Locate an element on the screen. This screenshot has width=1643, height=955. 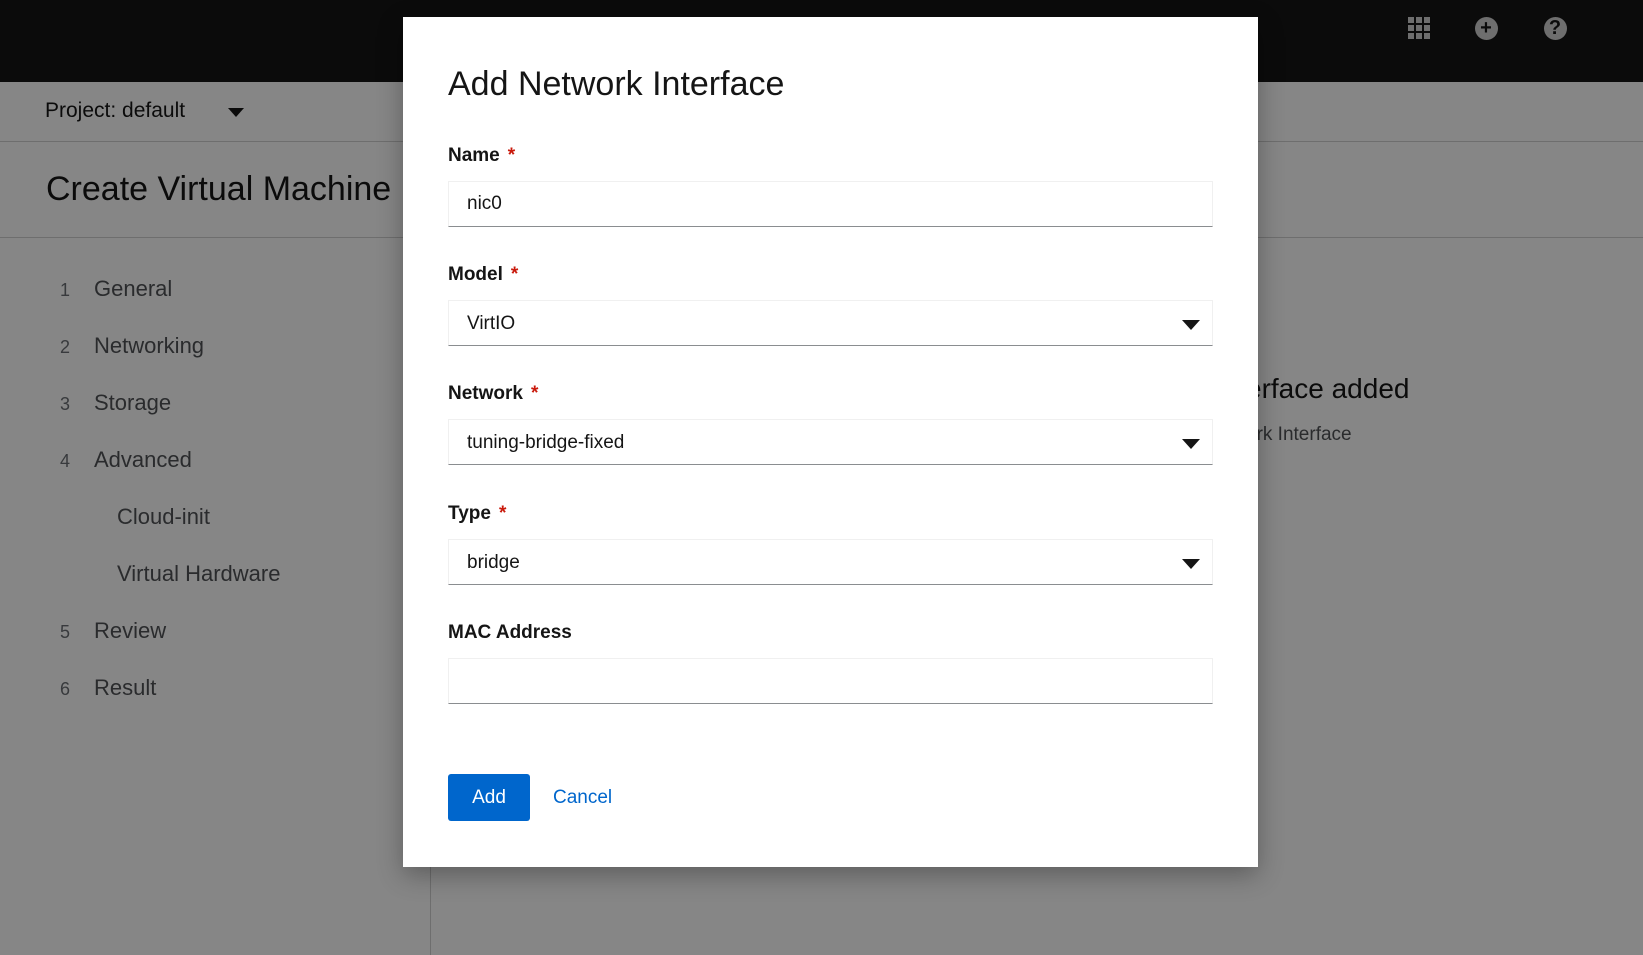
network-select: tuning-bridge-fixed is located at coordinates (830, 442).